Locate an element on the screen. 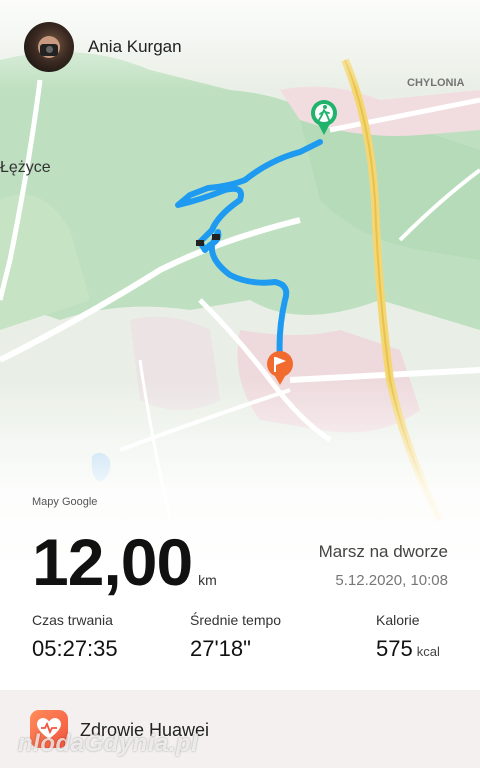 The width and height of the screenshot is (480, 768). stat-duration: Czas trwania 05:27:35 is located at coordinates (75, 637).